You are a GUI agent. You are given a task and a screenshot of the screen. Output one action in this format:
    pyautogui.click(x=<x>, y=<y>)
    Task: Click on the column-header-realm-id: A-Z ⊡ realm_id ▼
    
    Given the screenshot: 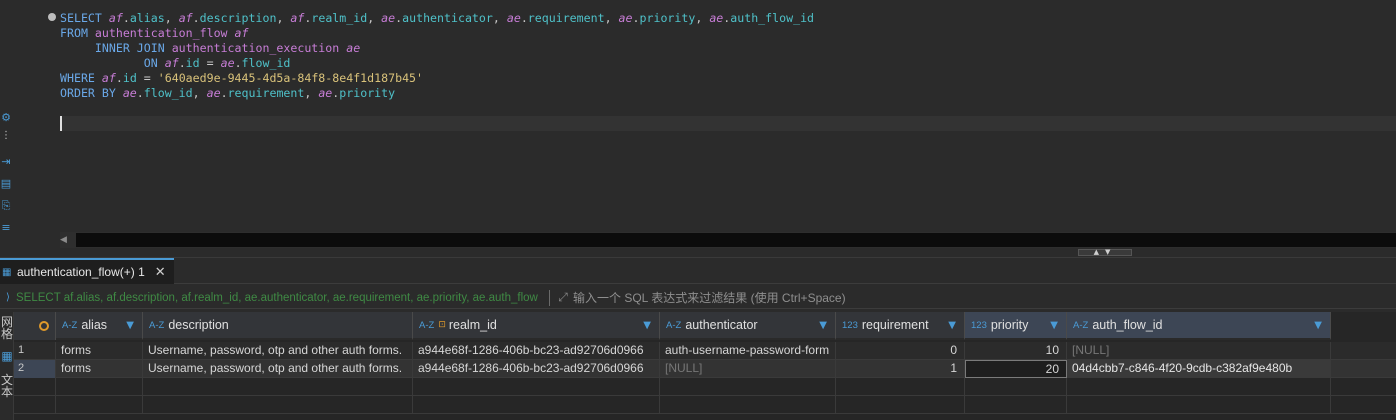 What is the action you would take?
    pyautogui.click(x=536, y=326)
    